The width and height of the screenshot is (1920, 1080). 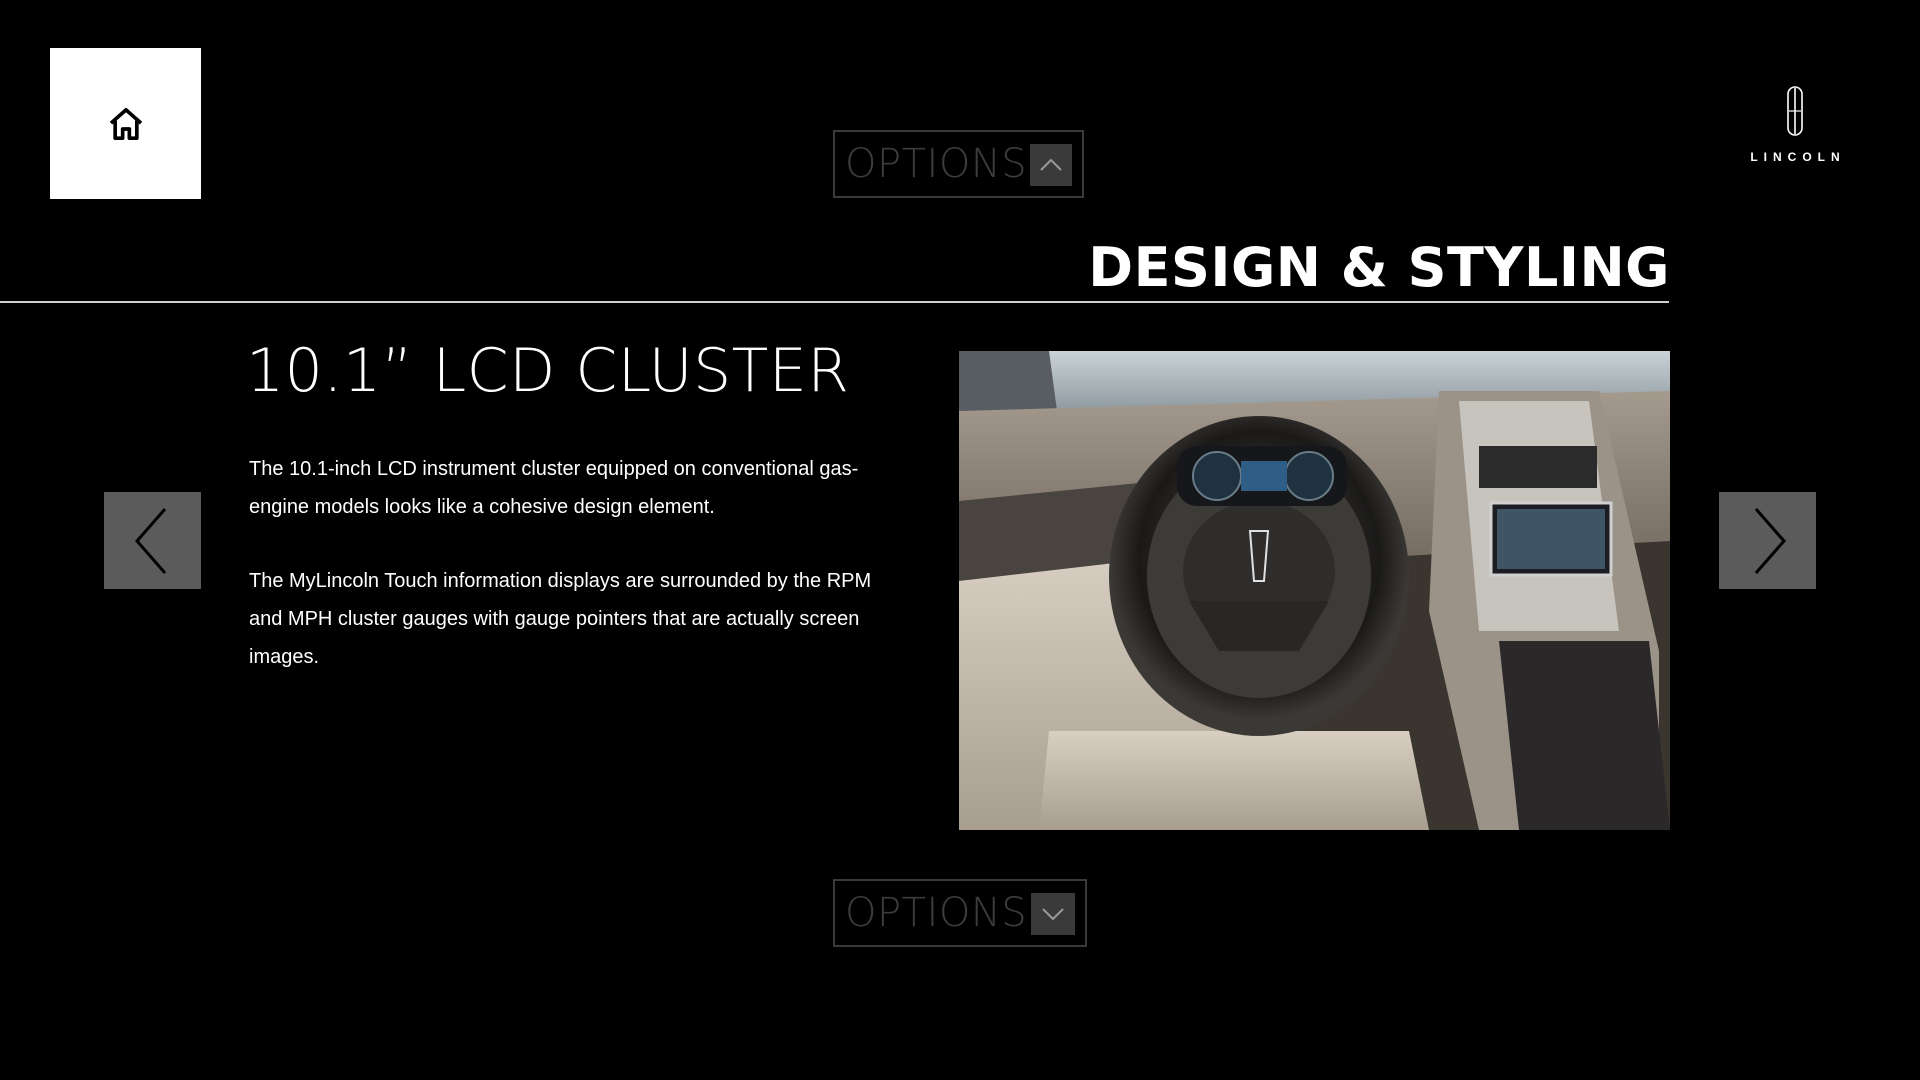 What do you see at coordinates (548, 371) in the screenshot?
I see `feature-title: 10.1” LCD CLUSTER` at bounding box center [548, 371].